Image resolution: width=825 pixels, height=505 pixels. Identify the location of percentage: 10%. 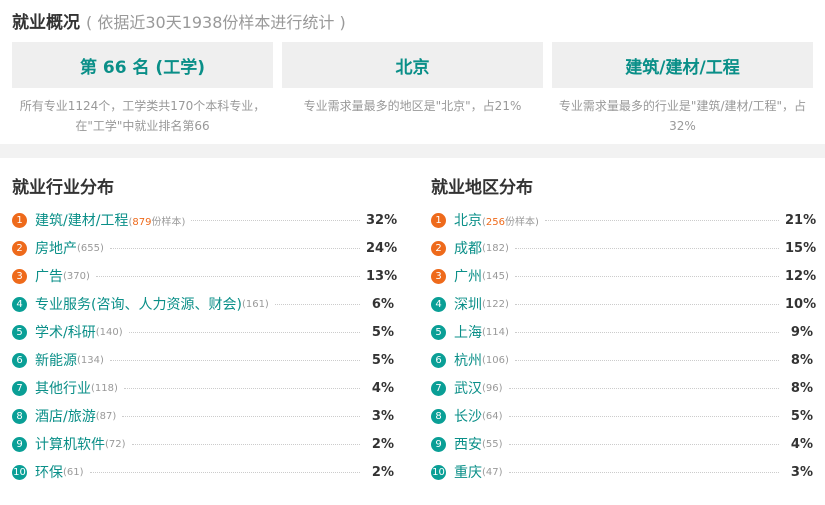
(801, 304).